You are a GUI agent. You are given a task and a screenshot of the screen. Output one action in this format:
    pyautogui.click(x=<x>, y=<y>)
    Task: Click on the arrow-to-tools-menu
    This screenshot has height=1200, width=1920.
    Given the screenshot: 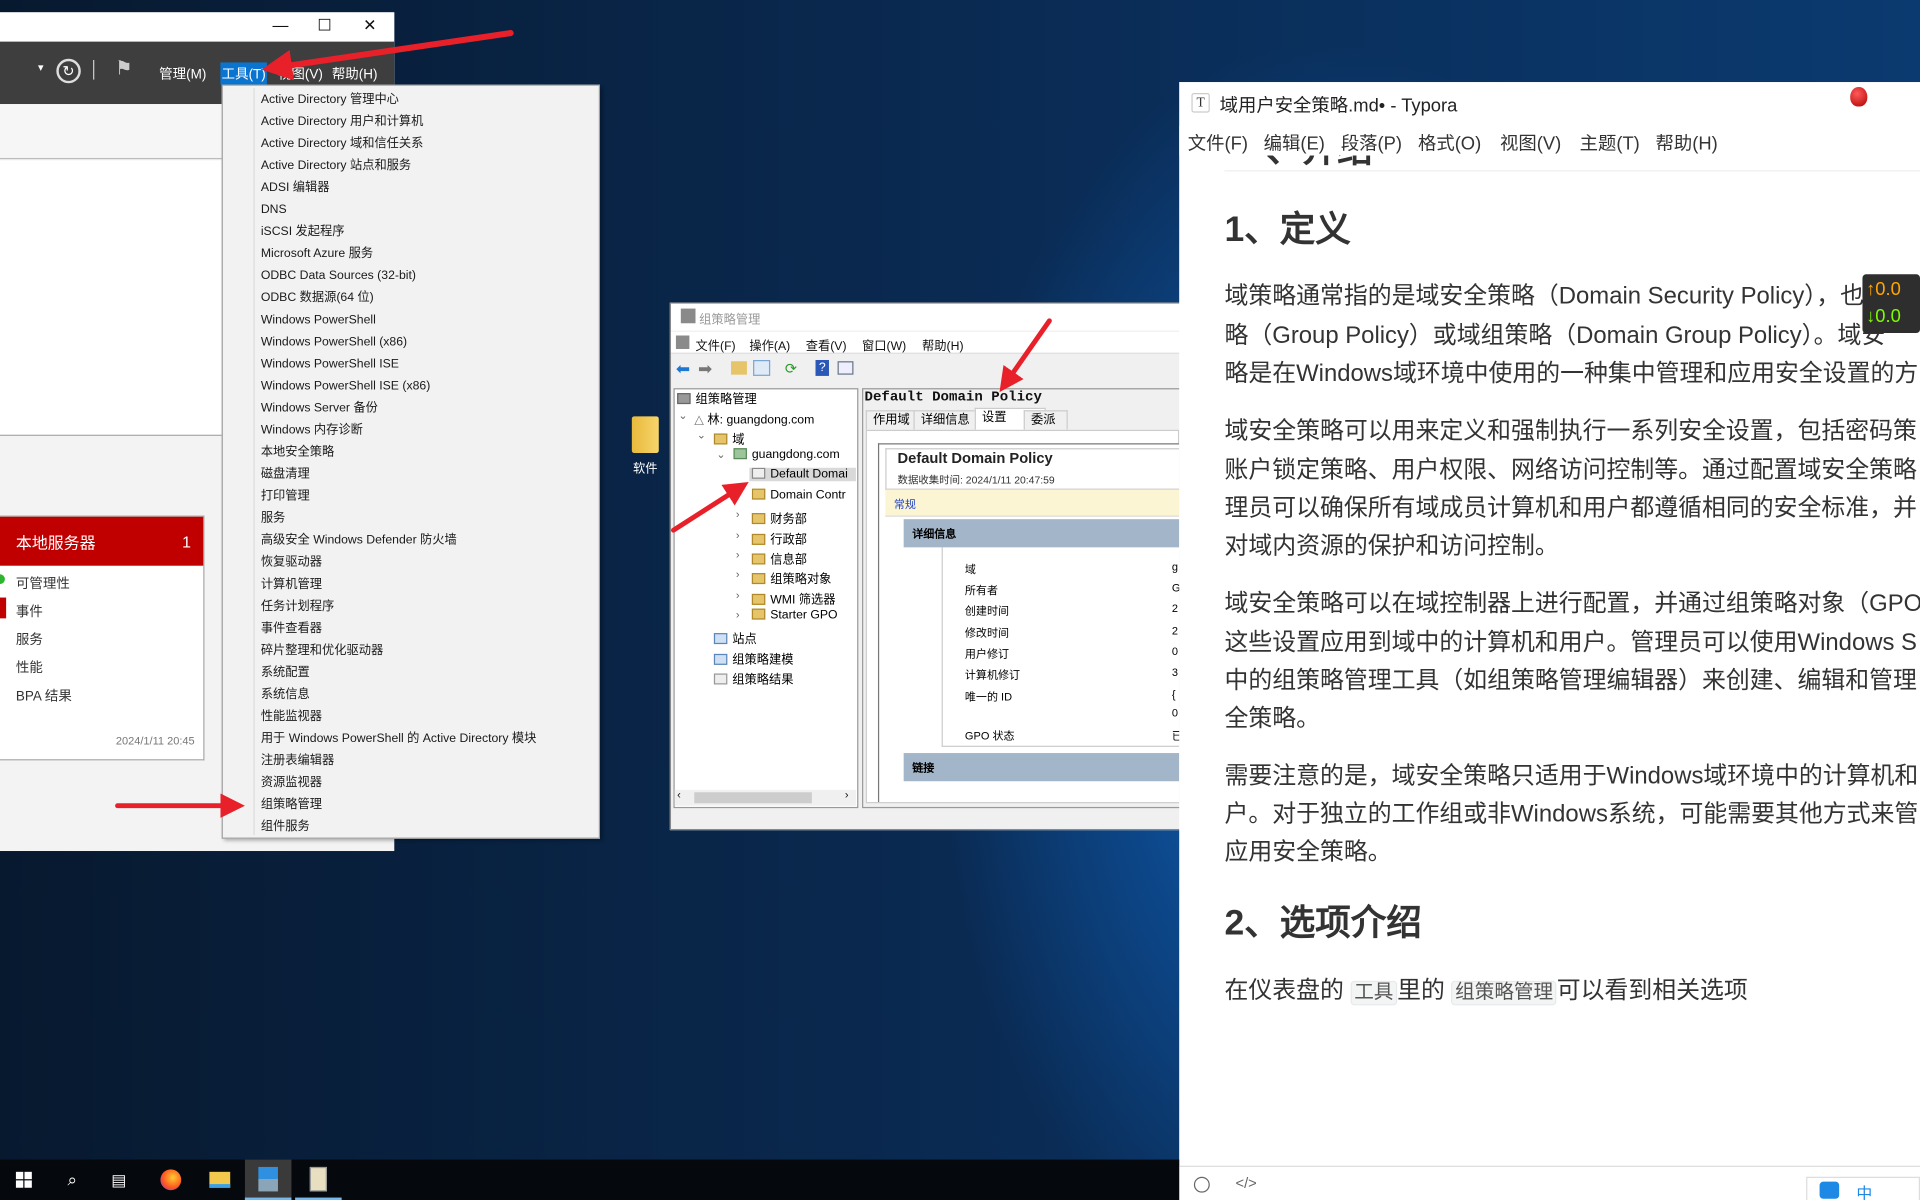 What is the action you would take?
    pyautogui.click(x=387, y=55)
    